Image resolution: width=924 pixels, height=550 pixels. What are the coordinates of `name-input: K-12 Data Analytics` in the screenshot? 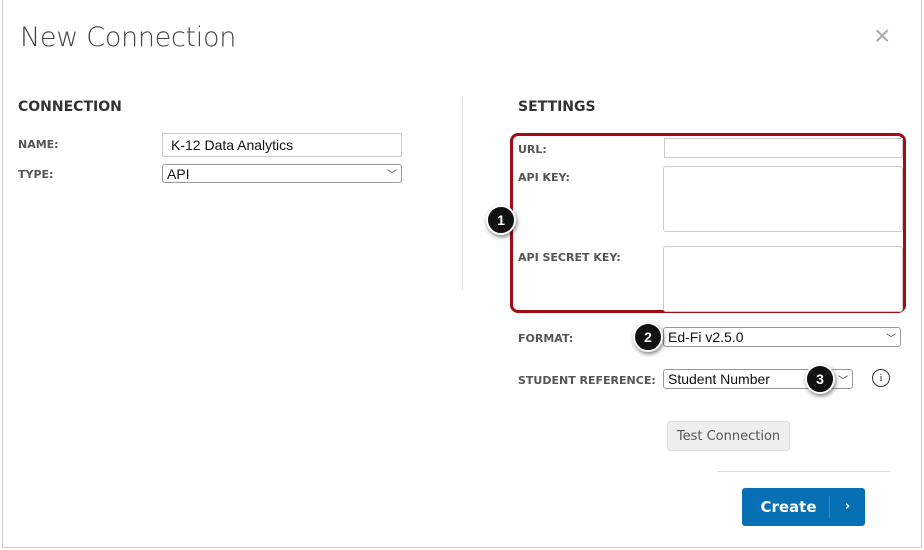 It's located at (282, 145).